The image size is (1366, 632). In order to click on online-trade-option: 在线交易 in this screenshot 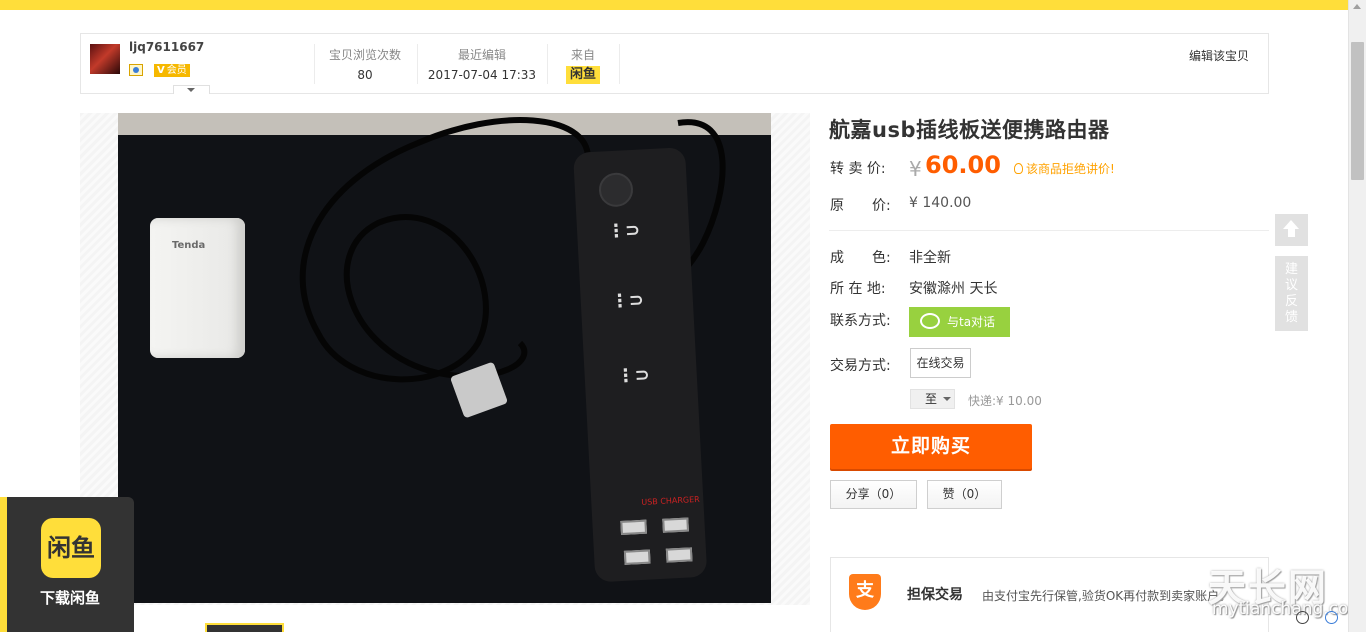, I will do `click(940, 363)`.